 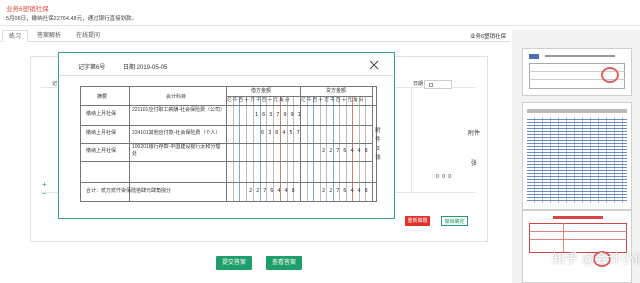 What do you see at coordinates (88, 36) in the screenshot?
I see `tab-online-question: 在线提问` at bounding box center [88, 36].